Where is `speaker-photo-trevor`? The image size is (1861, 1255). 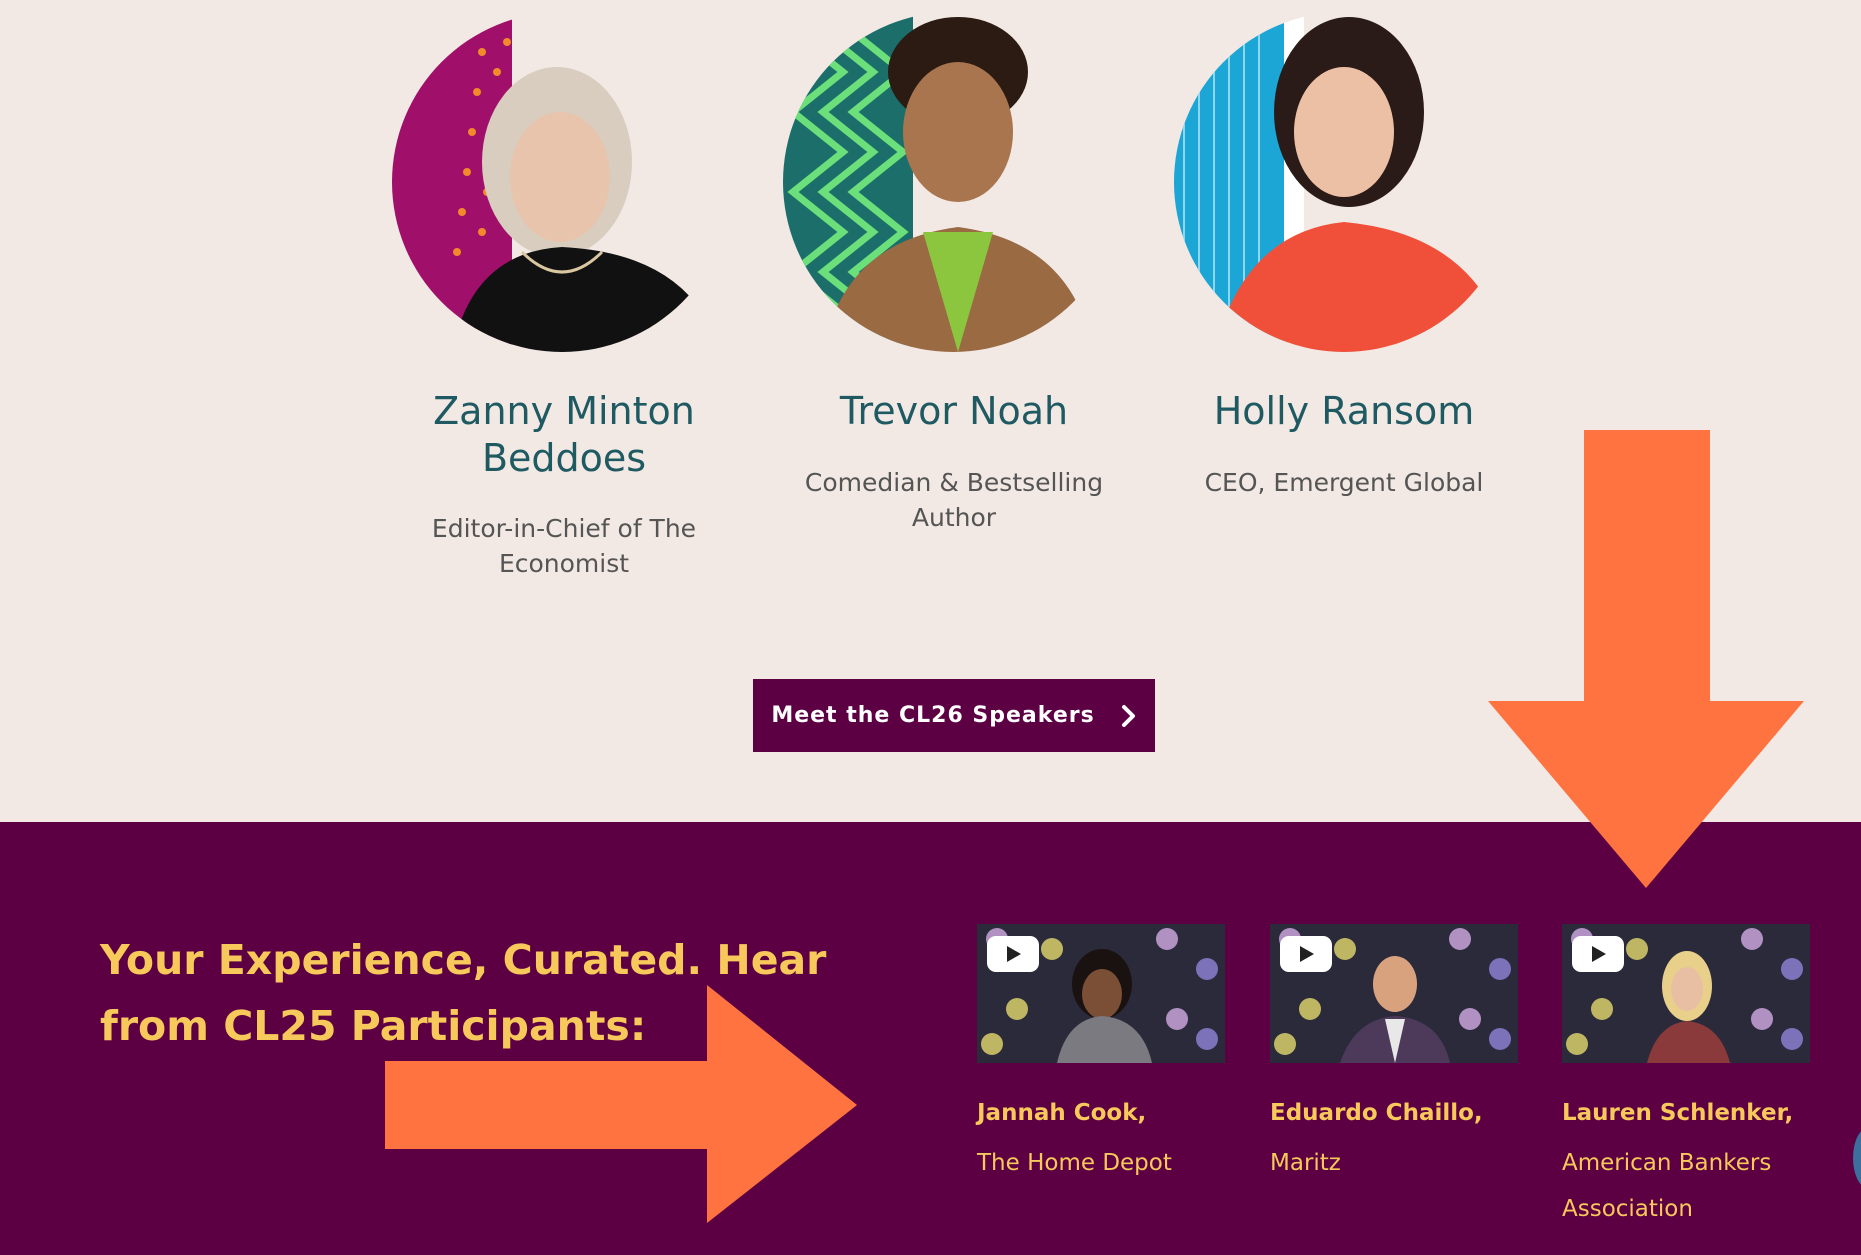 speaker-photo-trevor is located at coordinates (953, 182).